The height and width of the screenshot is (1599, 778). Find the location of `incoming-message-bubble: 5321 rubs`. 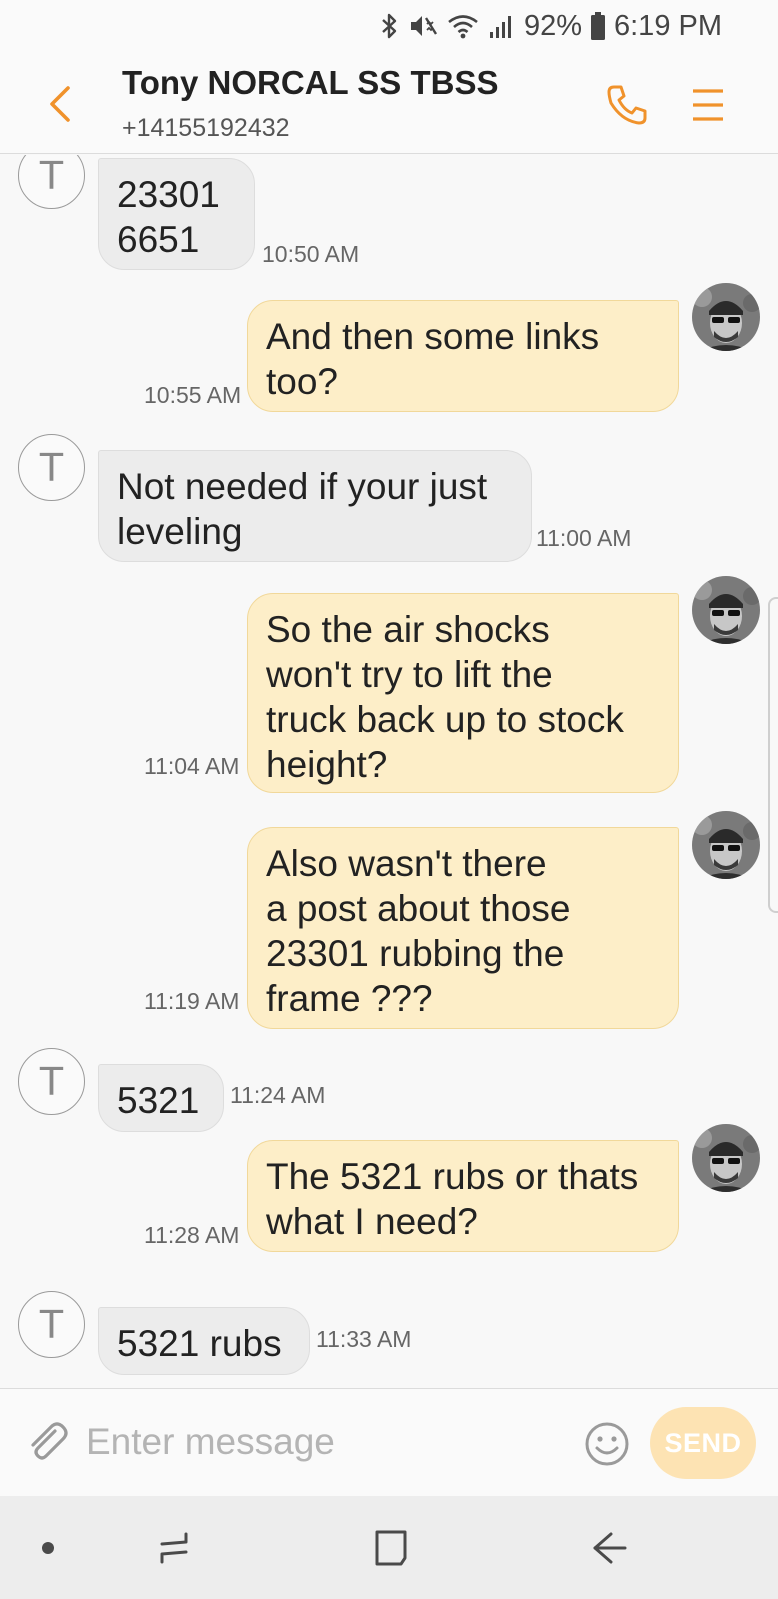

incoming-message-bubble: 5321 rubs is located at coordinates (204, 1341).